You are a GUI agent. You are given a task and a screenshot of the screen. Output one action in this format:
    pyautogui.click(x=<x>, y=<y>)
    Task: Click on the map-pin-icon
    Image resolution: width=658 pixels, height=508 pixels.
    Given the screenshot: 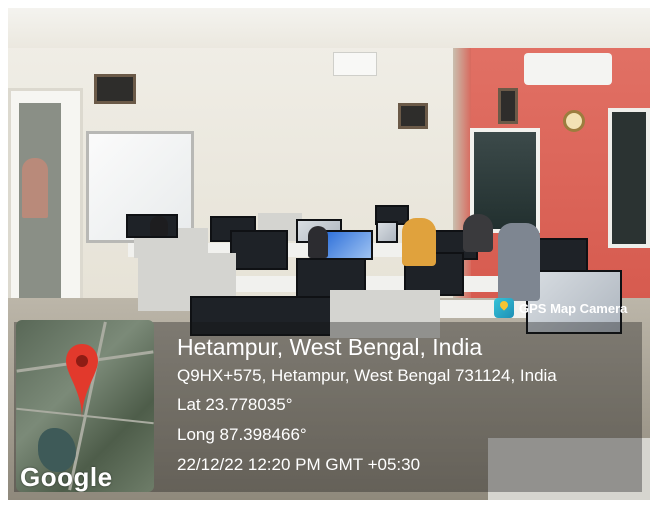 What is the action you would take?
    pyautogui.click(x=82, y=381)
    